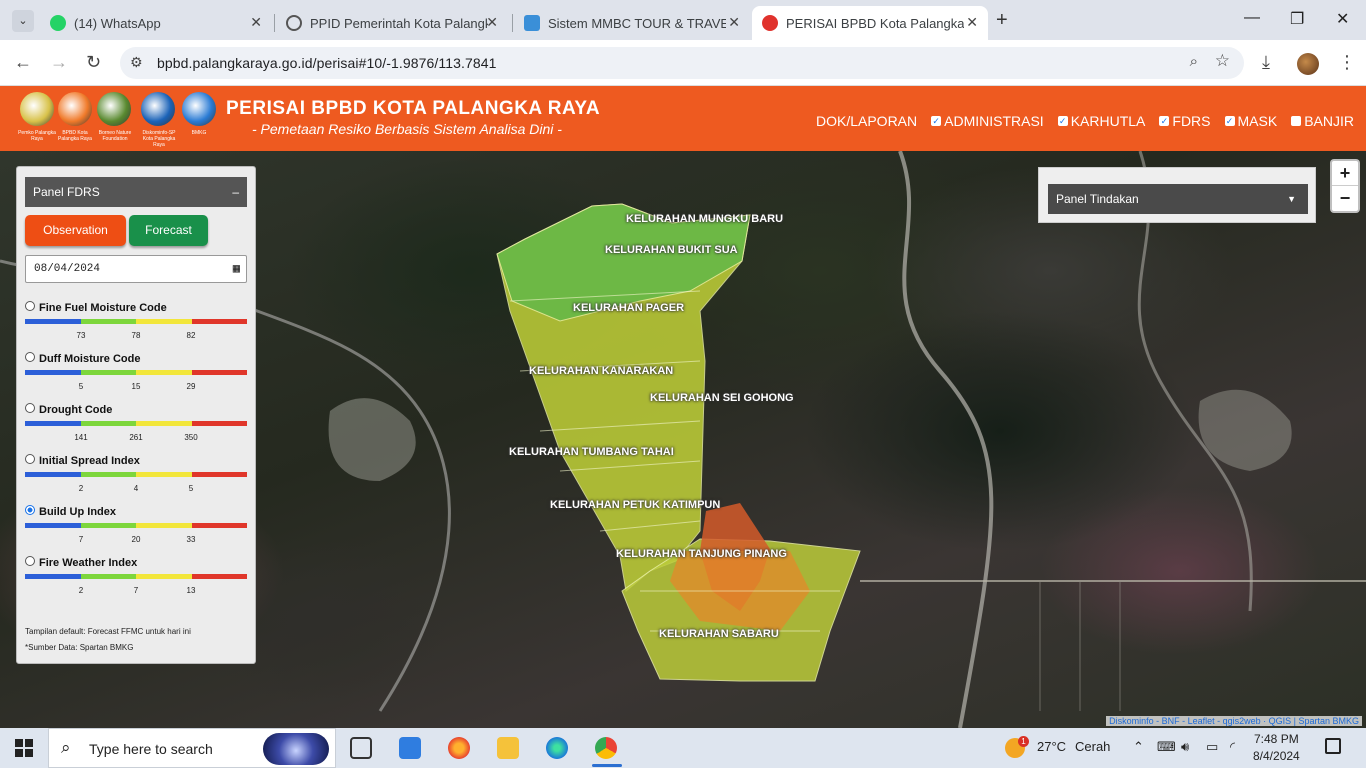 The width and height of the screenshot is (1366, 768). I want to click on calendar-icon: ▦, so click(236, 269).